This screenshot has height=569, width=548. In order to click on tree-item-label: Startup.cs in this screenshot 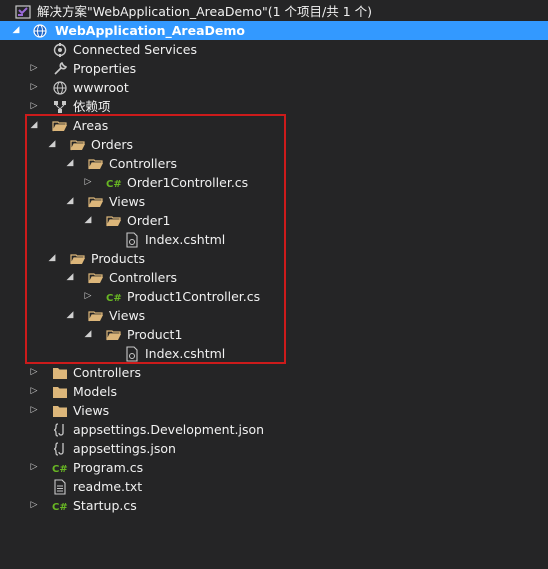, I will do `click(105, 505)`.